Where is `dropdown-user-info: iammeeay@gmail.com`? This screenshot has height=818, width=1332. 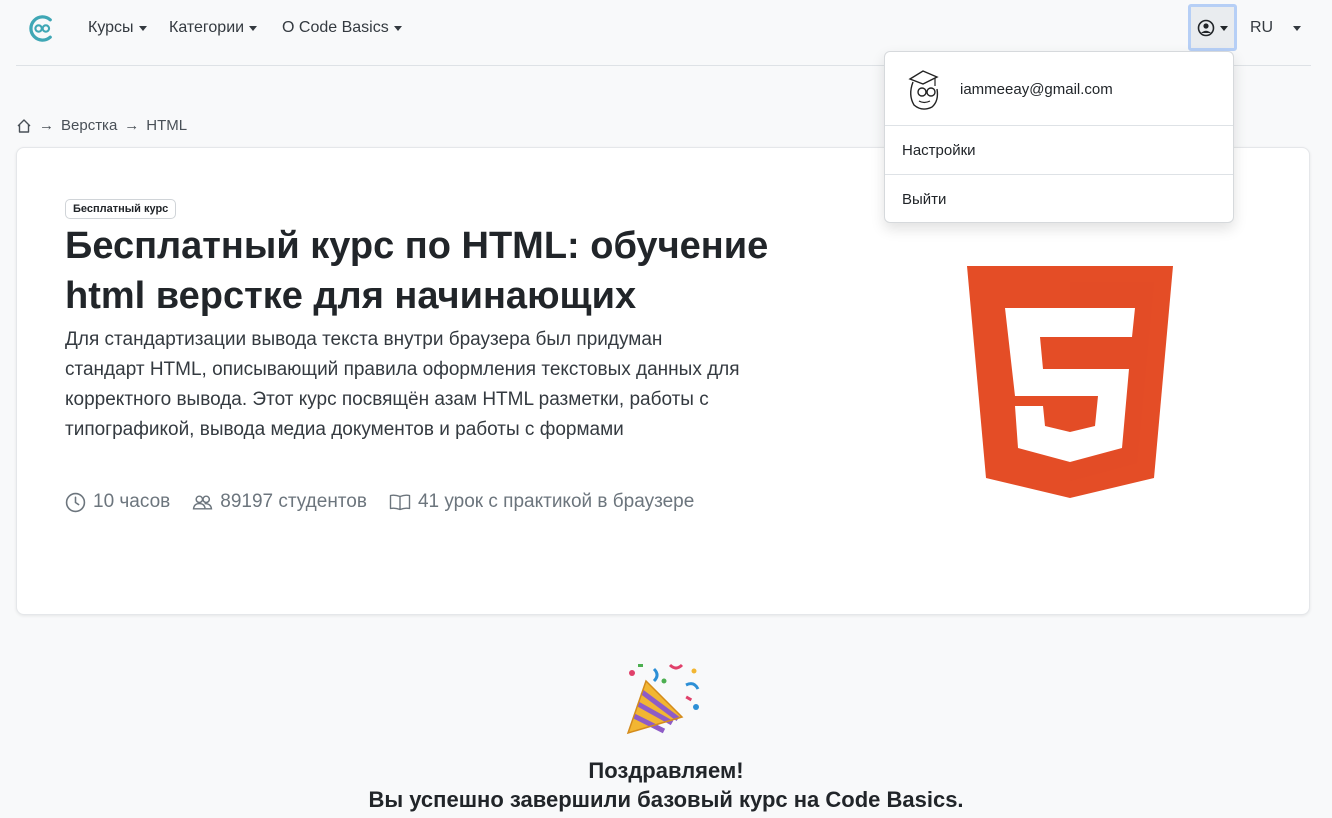 dropdown-user-info: iammeeay@gmail.com is located at coordinates (1059, 89).